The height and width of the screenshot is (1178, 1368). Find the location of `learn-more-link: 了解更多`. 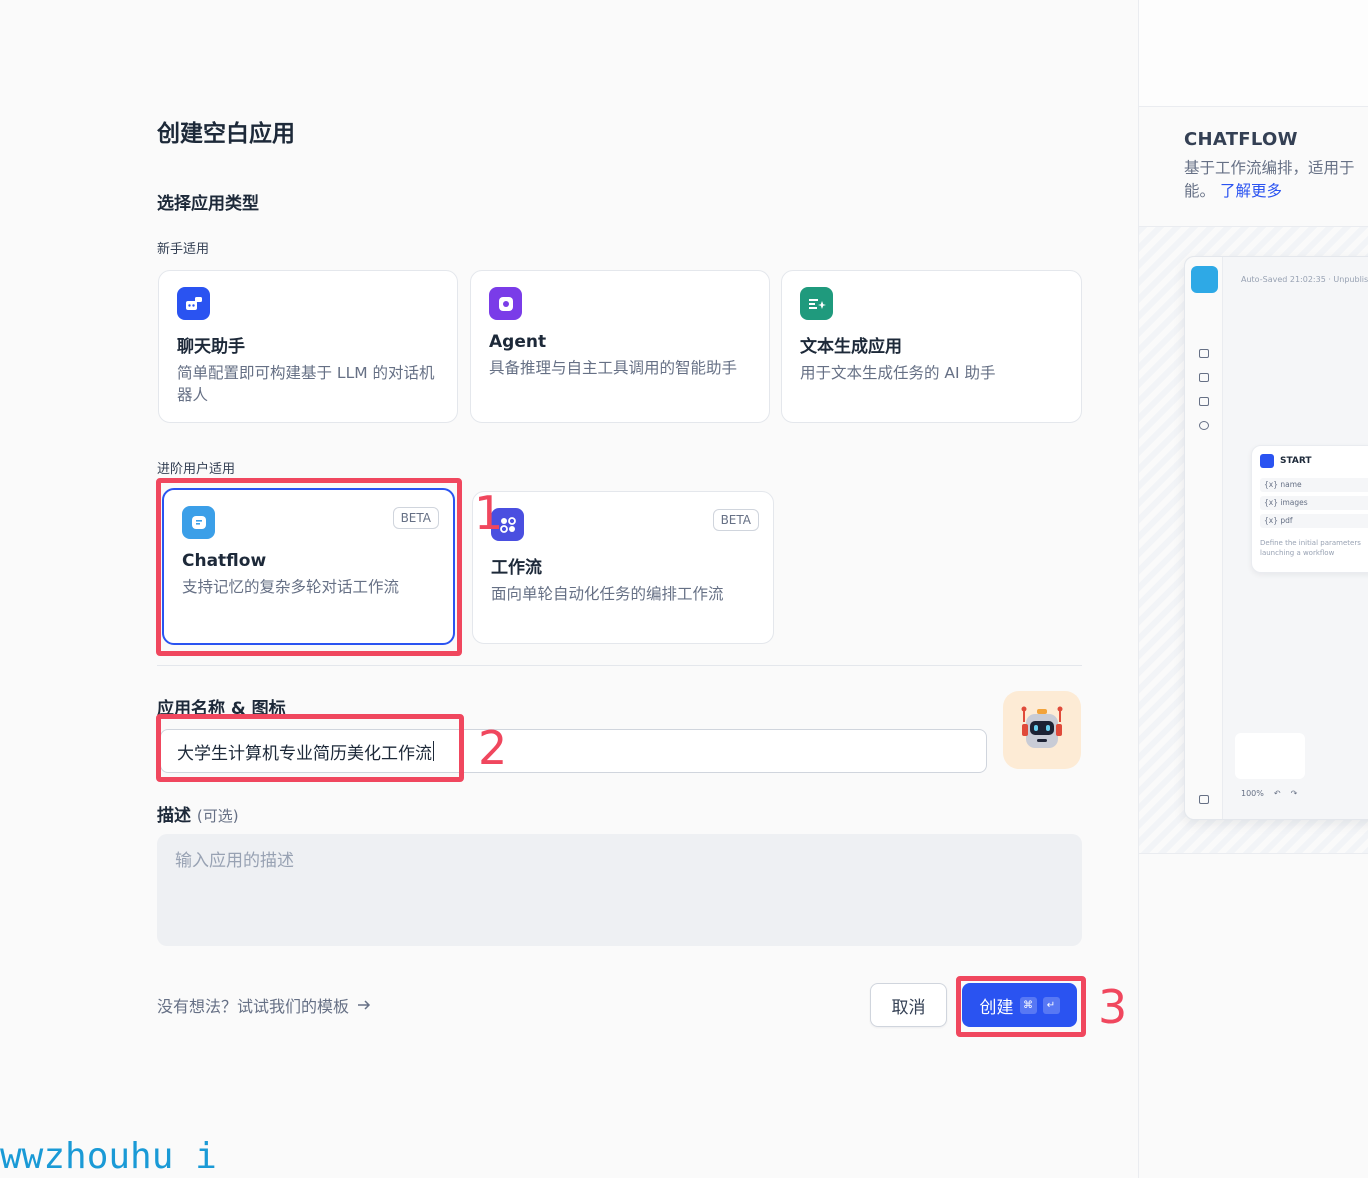

learn-more-link: 了解更多 is located at coordinates (1251, 191).